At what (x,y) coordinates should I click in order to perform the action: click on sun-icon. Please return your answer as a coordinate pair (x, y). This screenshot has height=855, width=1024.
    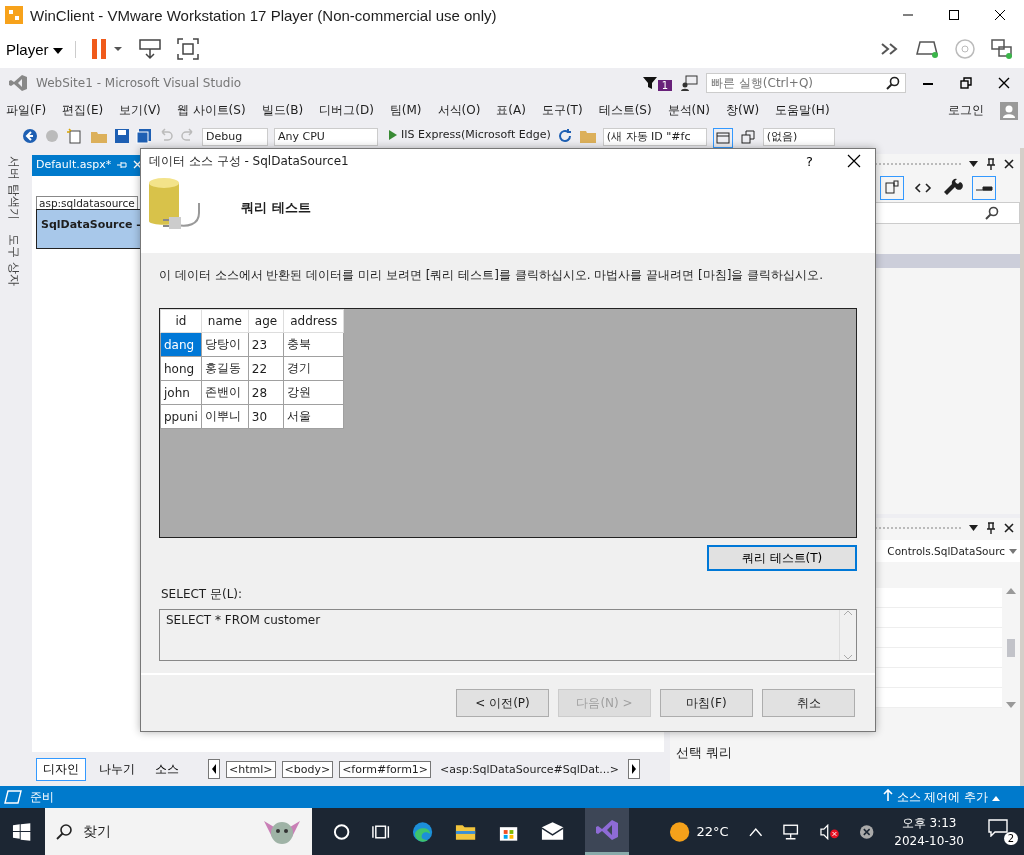
    Looking at the image, I should click on (680, 831).